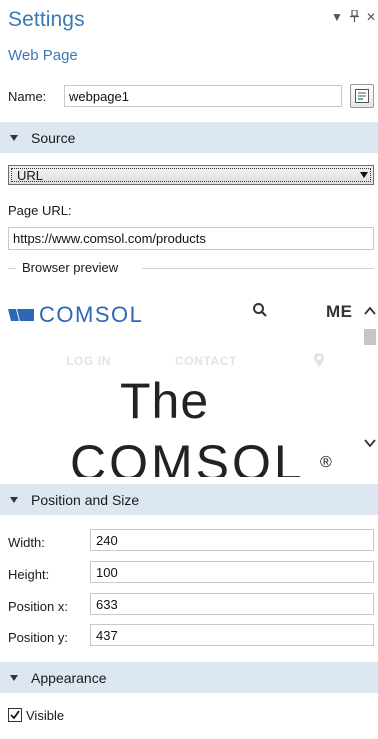  Describe the element at coordinates (27, 96) in the screenshot. I see `name-label: Name:` at that location.